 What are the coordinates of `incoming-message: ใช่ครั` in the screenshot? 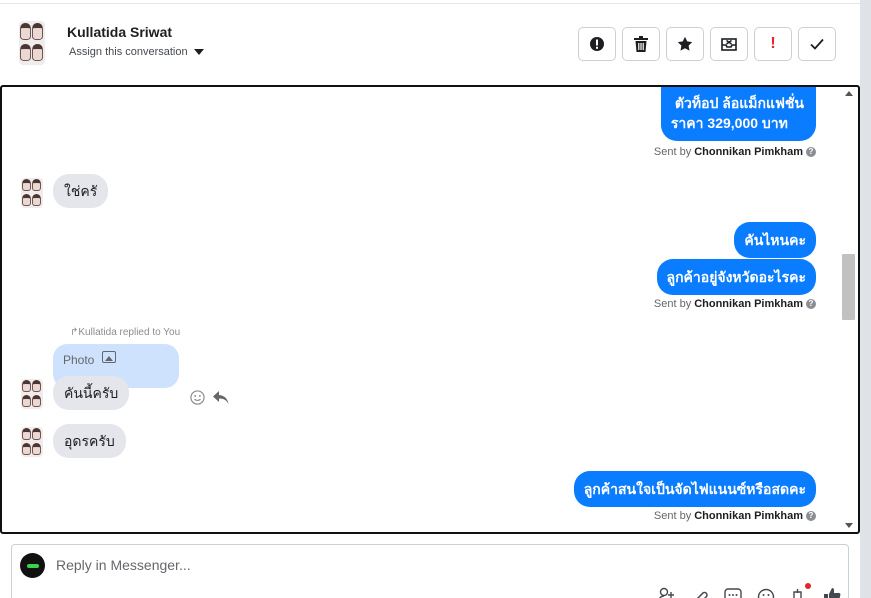 It's located at (81, 191).